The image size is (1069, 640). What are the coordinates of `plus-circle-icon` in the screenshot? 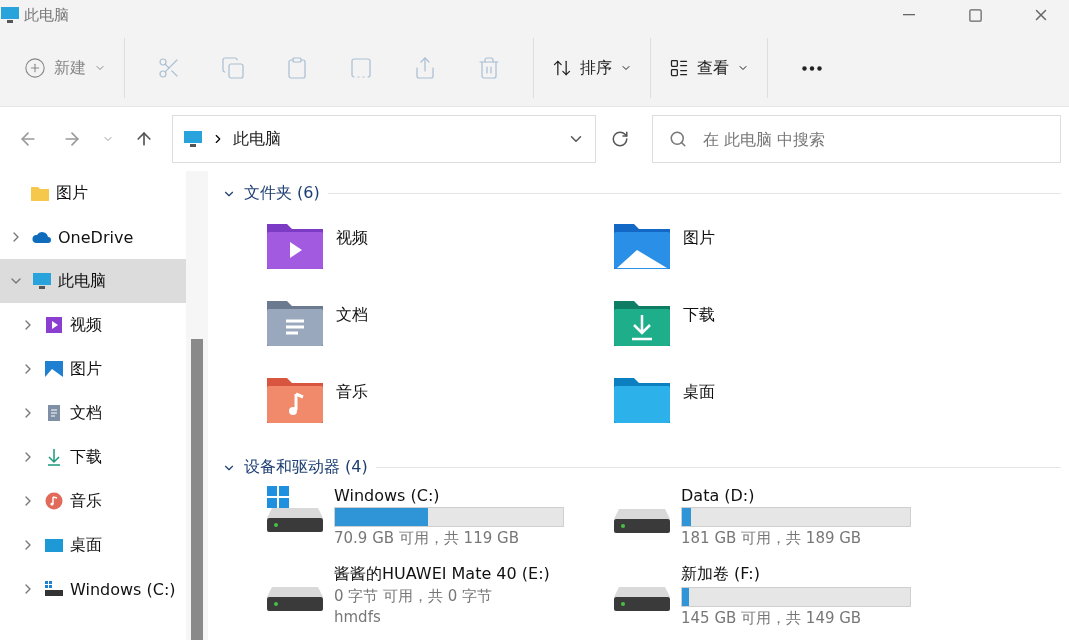 It's located at (35, 68).